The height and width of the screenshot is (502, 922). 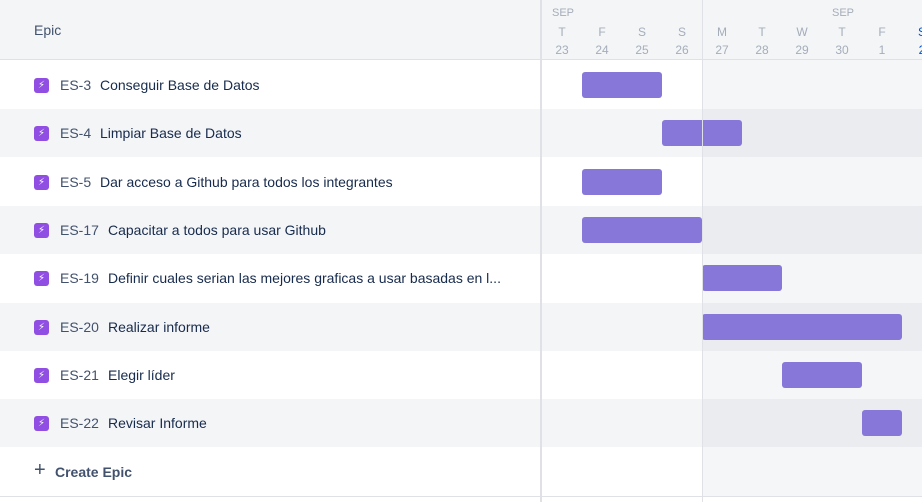 What do you see at coordinates (94, 472) in the screenshot?
I see `create-epic-label: Create Epic` at bounding box center [94, 472].